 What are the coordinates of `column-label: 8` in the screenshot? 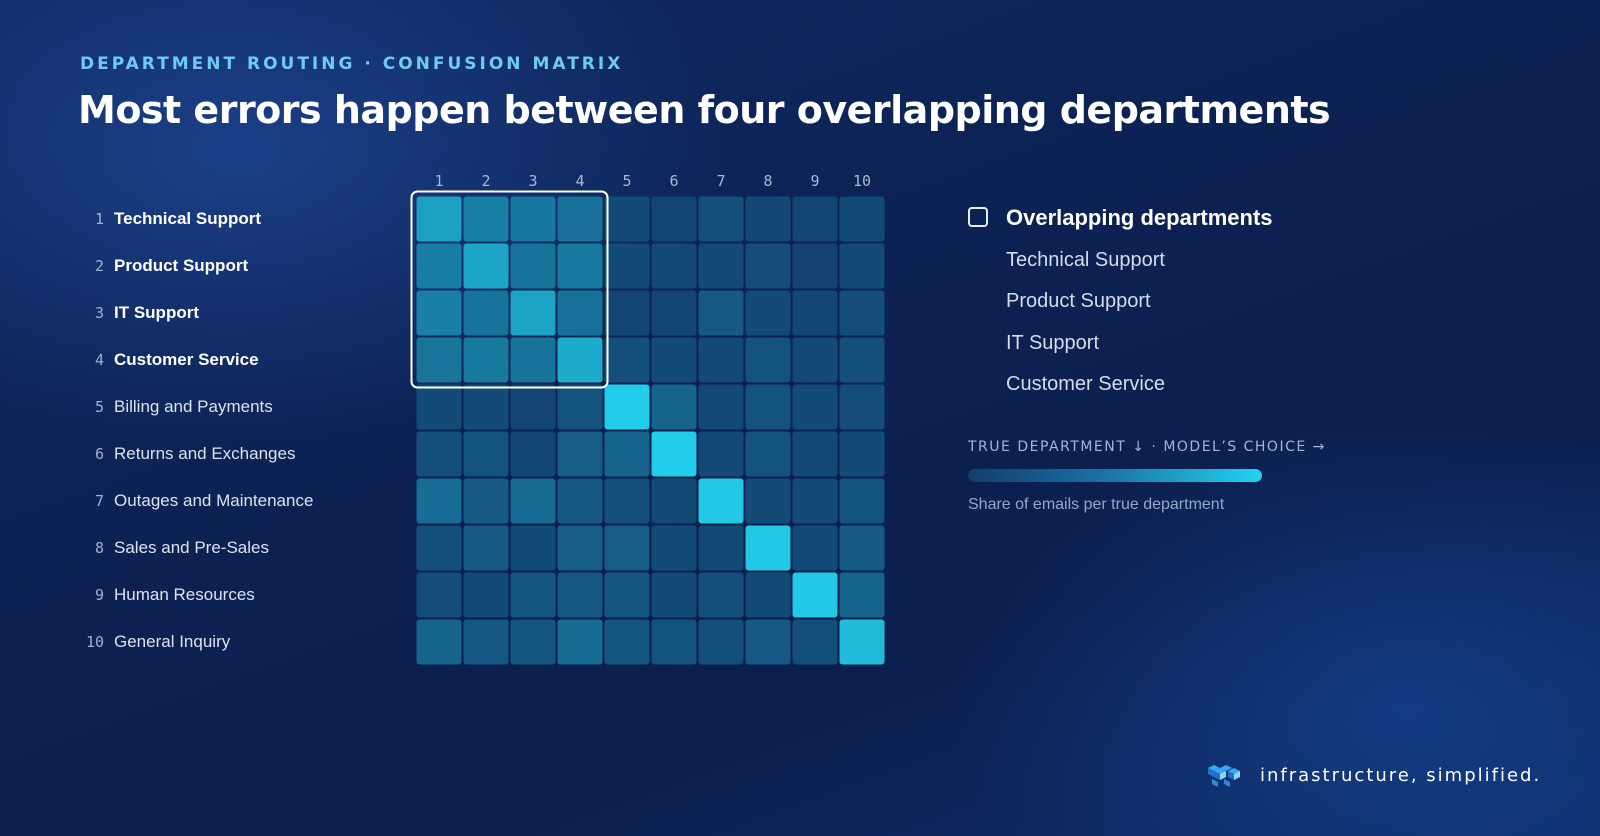 It's located at (768, 181).